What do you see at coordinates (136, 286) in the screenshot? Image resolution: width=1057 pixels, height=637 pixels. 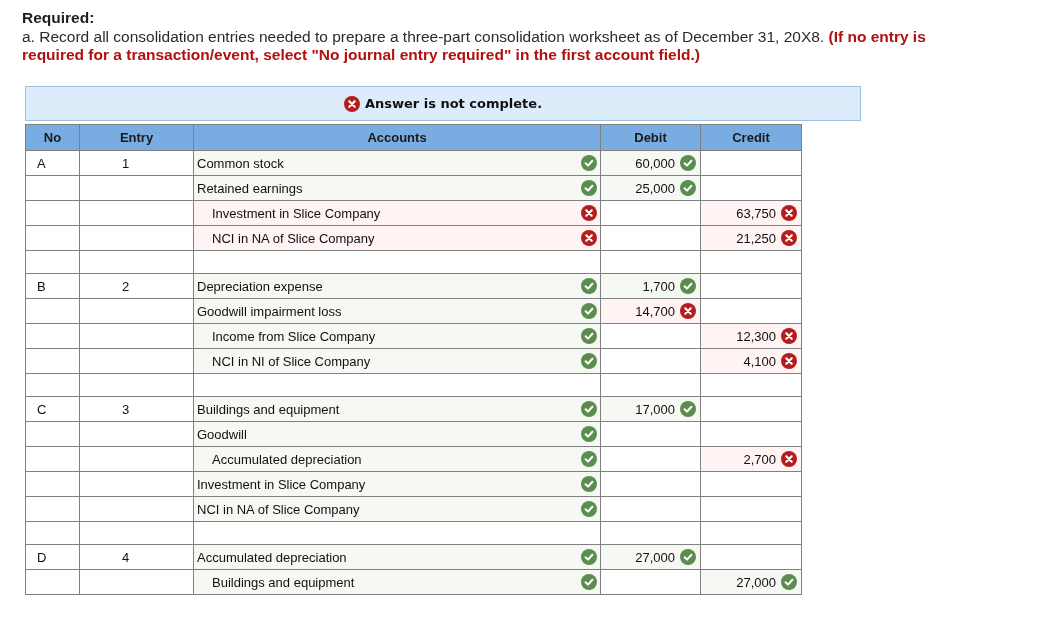 I see `table-cell: 2` at bounding box center [136, 286].